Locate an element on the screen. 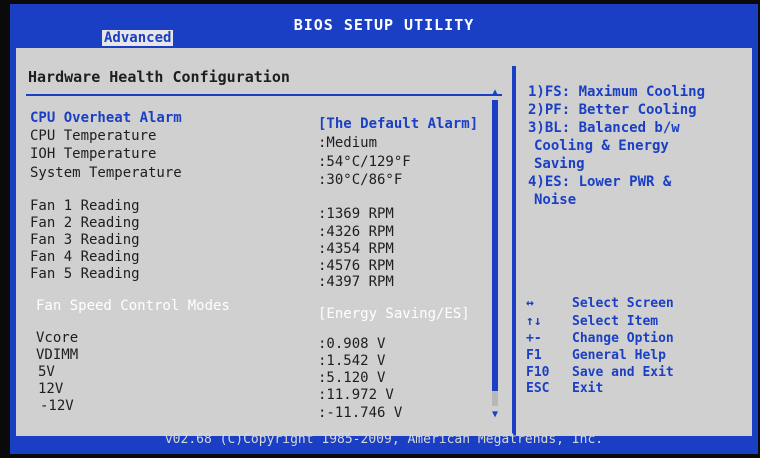 The width and height of the screenshot is (760, 458). vcore-value: :0.908 V is located at coordinates (352, 344).